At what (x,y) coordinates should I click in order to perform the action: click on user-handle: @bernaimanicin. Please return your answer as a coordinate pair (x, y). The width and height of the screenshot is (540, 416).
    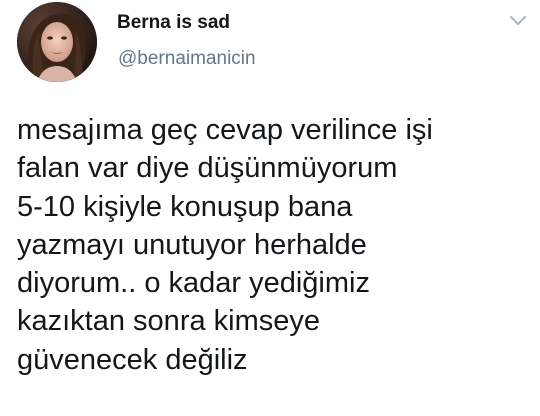
    Looking at the image, I should click on (187, 59).